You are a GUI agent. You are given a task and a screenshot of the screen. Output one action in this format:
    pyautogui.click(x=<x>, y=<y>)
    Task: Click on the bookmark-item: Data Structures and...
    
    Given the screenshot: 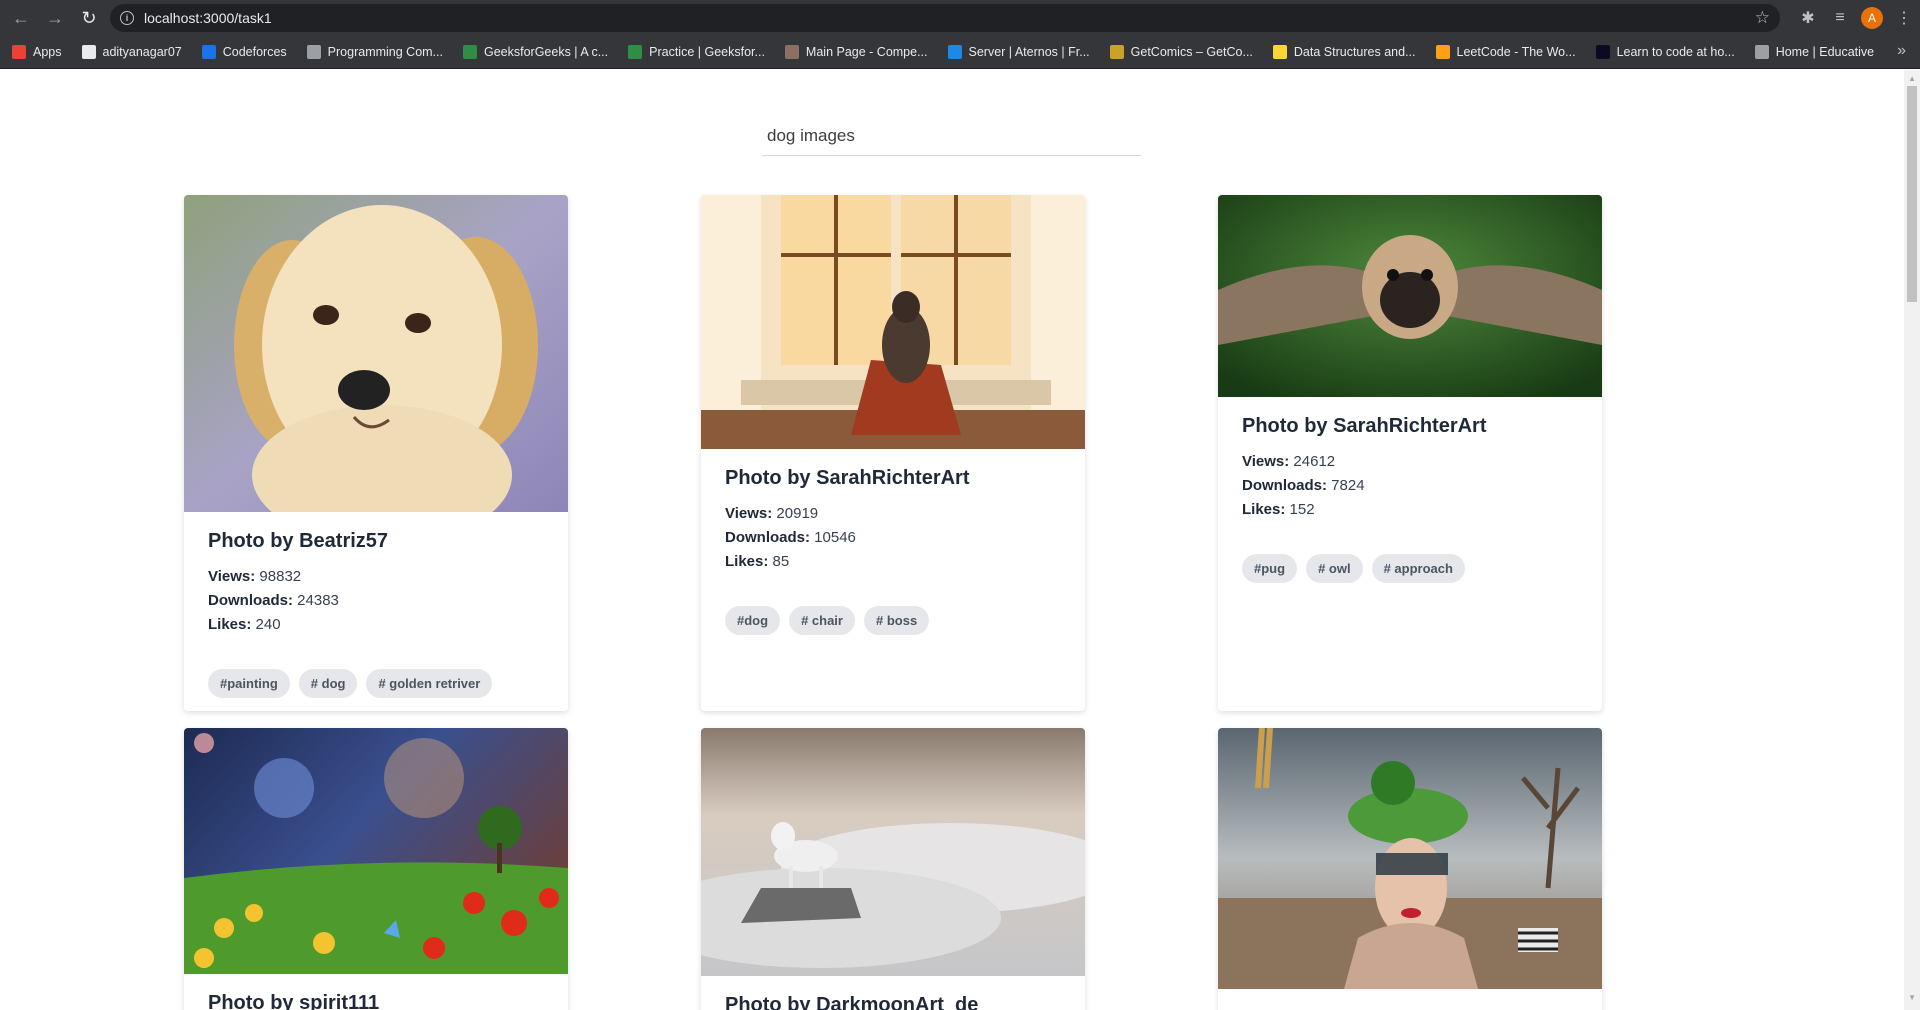 What is the action you would take?
    pyautogui.click(x=1344, y=52)
    